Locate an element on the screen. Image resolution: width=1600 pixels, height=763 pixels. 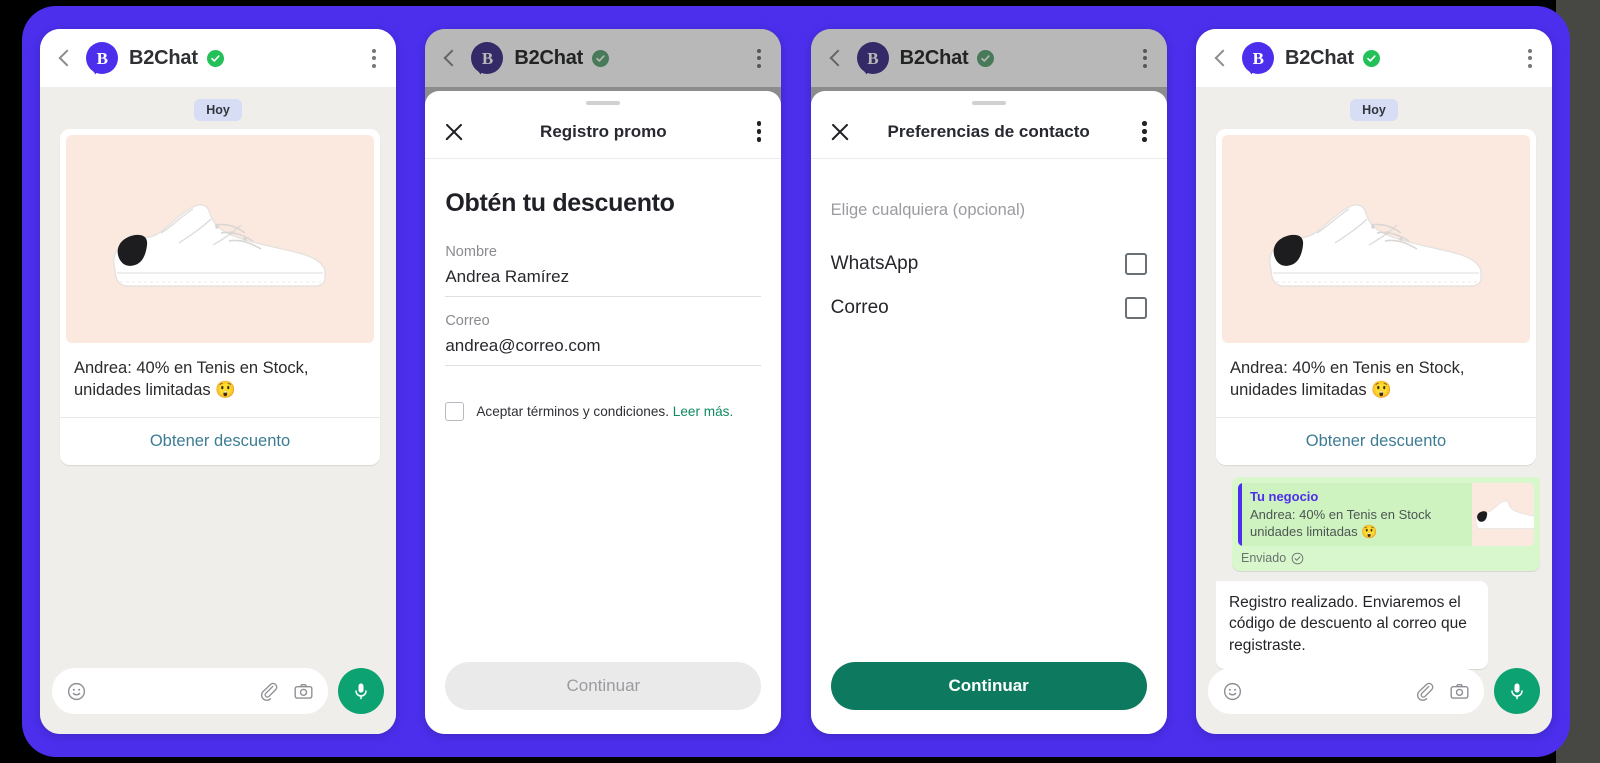
field-label: Correo is located at coordinates (467, 321).